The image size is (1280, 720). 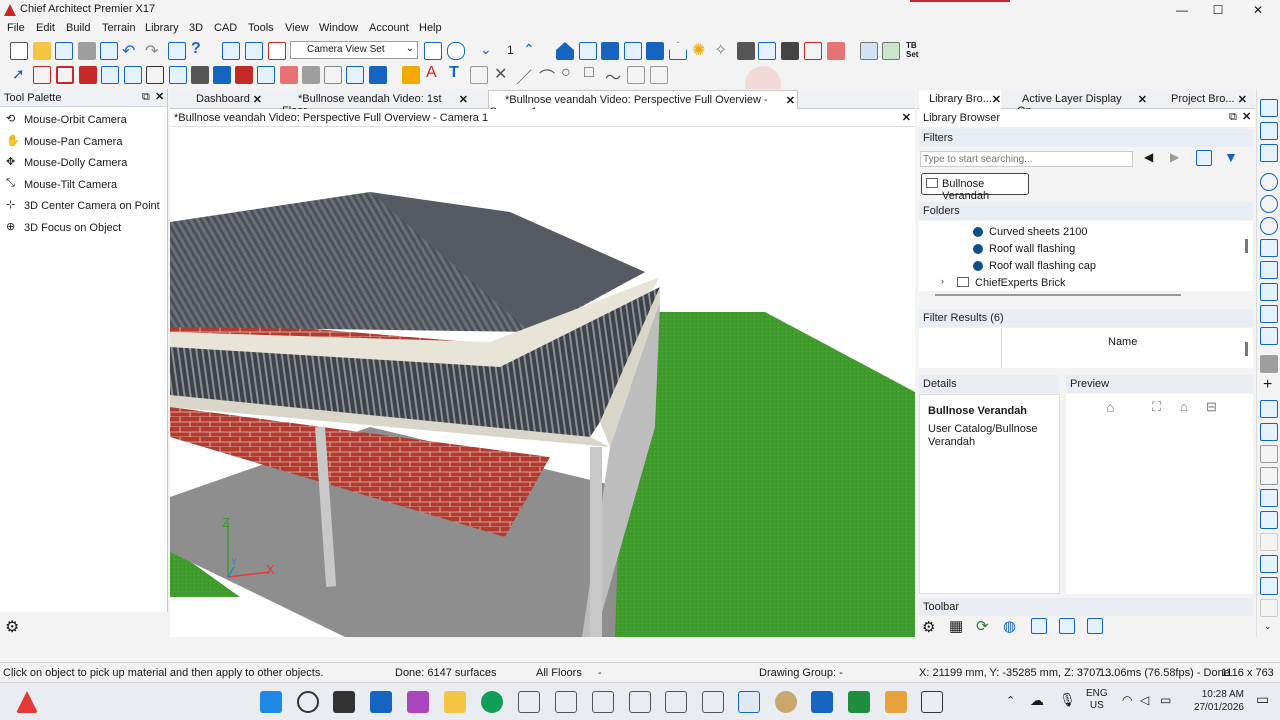 What do you see at coordinates (128, 51) in the screenshot?
I see `undo-icon: ↶` at bounding box center [128, 51].